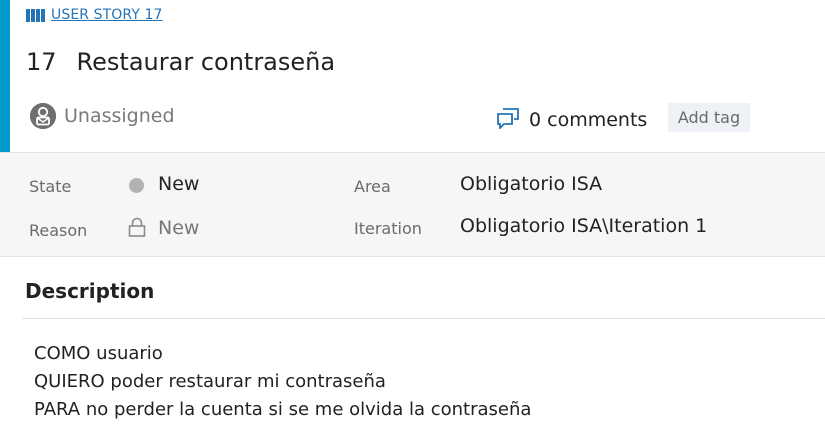 The height and width of the screenshot is (438, 825). Describe the element at coordinates (137, 229) in the screenshot. I see `lock-icon` at that location.